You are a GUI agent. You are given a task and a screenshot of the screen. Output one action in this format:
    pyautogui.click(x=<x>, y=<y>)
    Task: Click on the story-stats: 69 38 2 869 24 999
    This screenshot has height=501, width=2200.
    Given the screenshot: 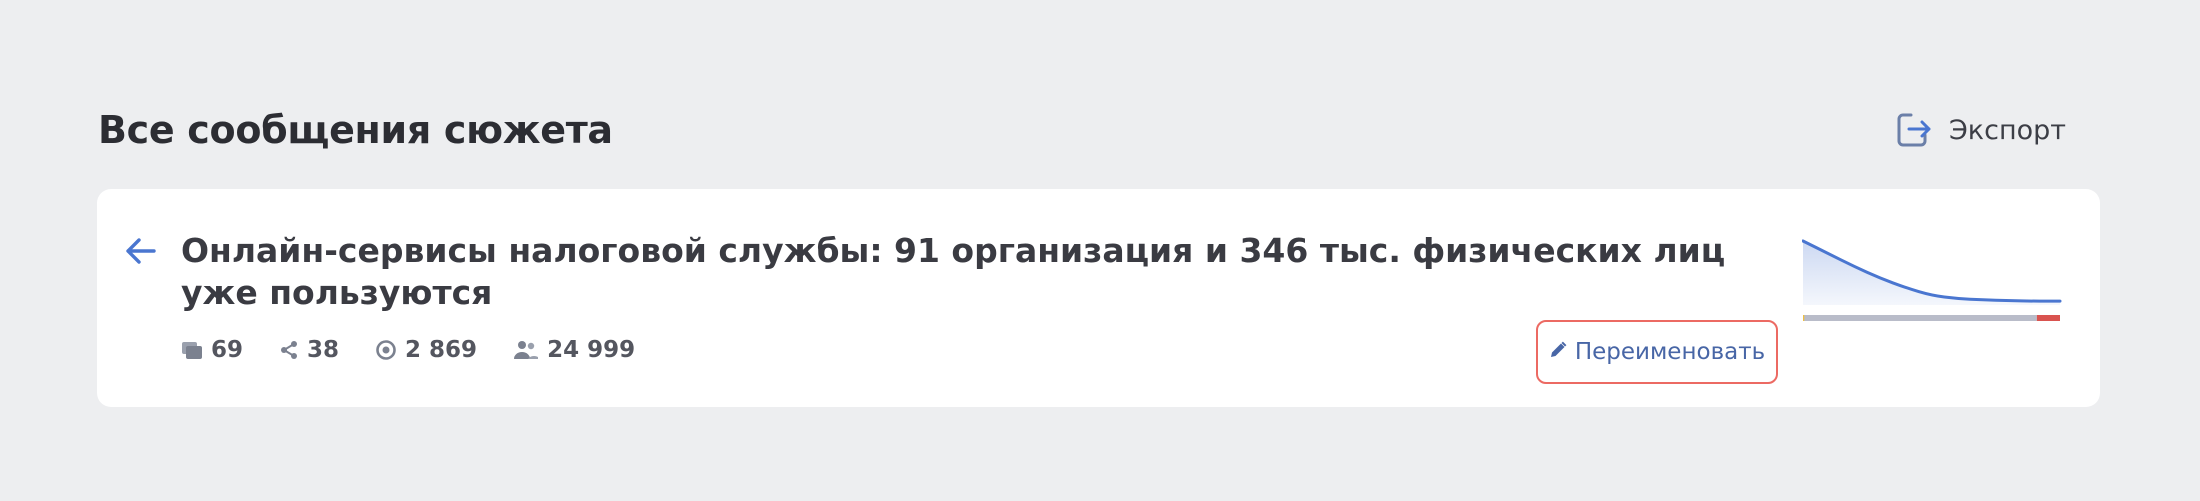 What is the action you would take?
    pyautogui.click(x=408, y=350)
    